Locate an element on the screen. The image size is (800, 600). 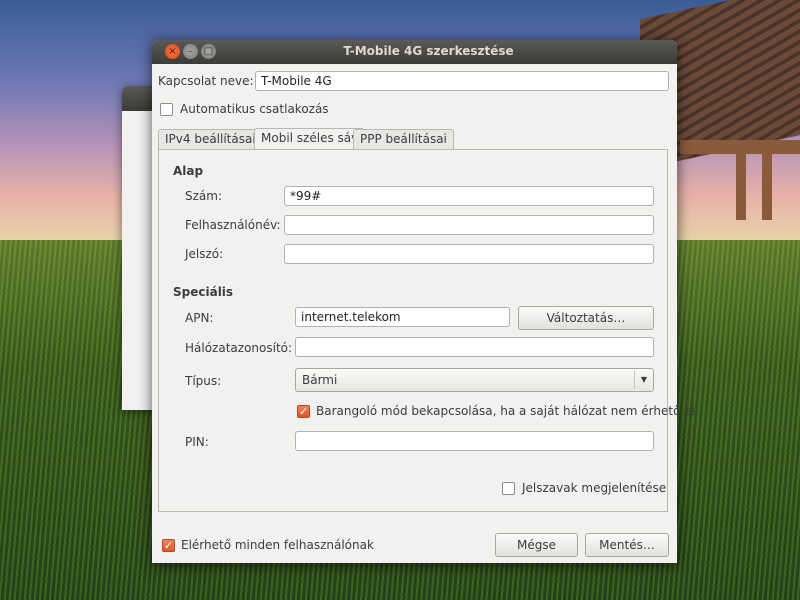
pin-input is located at coordinates (474, 441).